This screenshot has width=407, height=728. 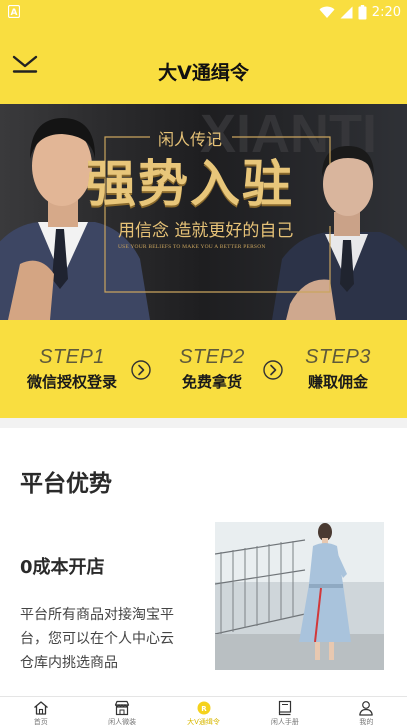 I want to click on nav-label: 我的, so click(x=366, y=722).